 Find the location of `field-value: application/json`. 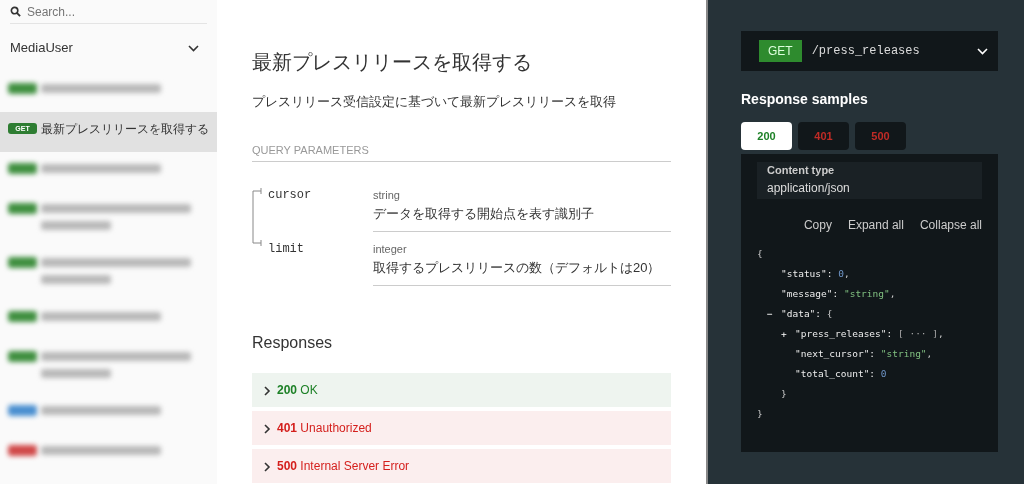

field-value: application/json is located at coordinates (808, 187).